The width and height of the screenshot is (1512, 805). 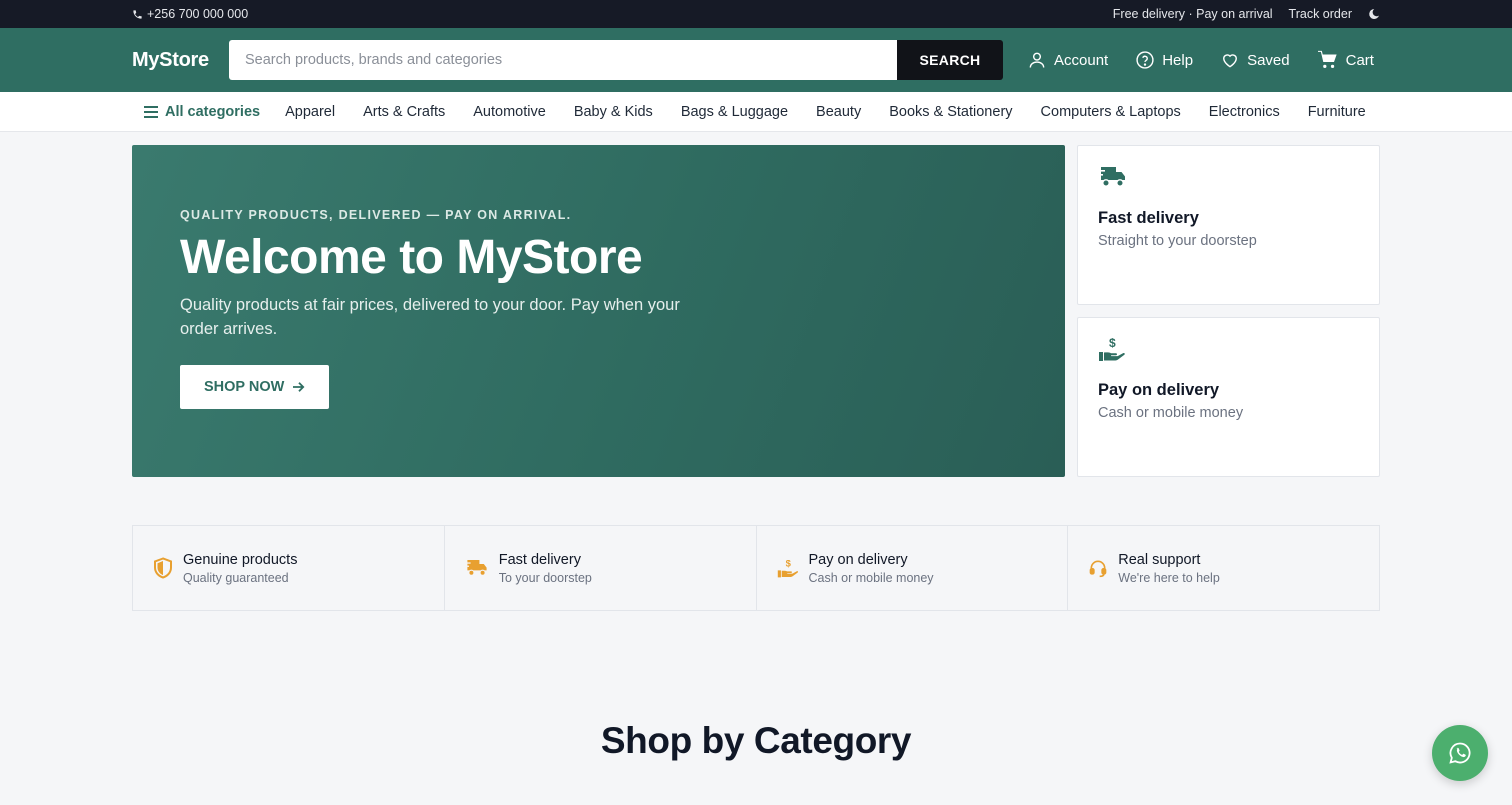 I want to click on cart-label: Cart, so click(x=1359, y=60).